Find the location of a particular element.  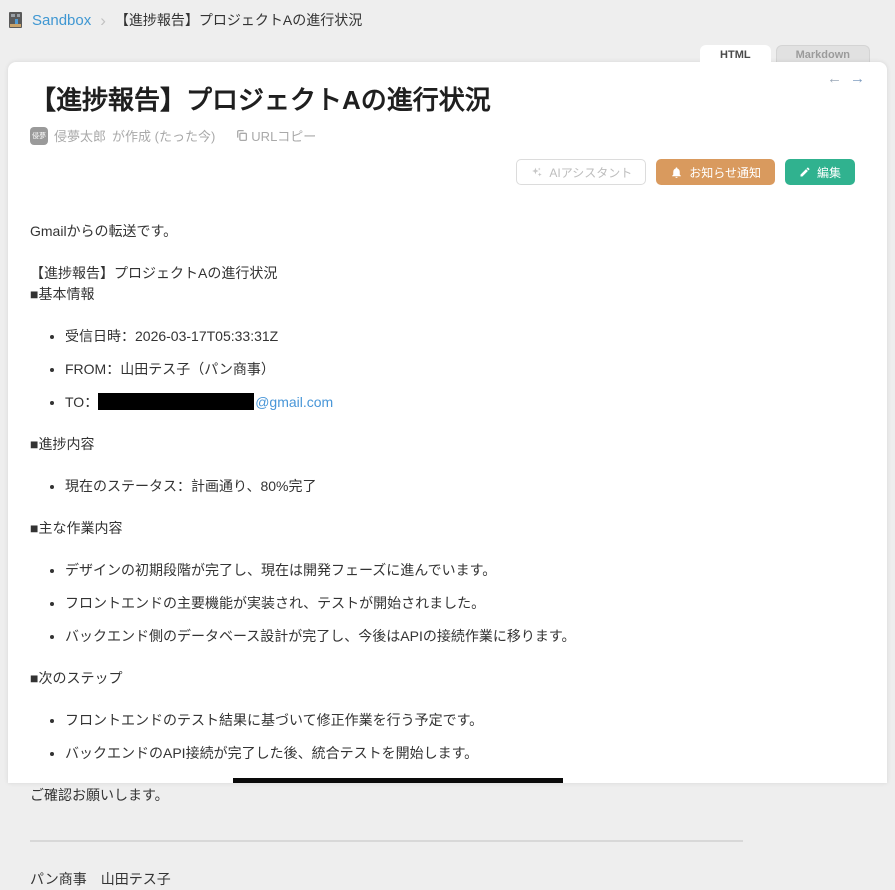

signature: パン商事 山田テス子 is located at coordinates (100, 879).